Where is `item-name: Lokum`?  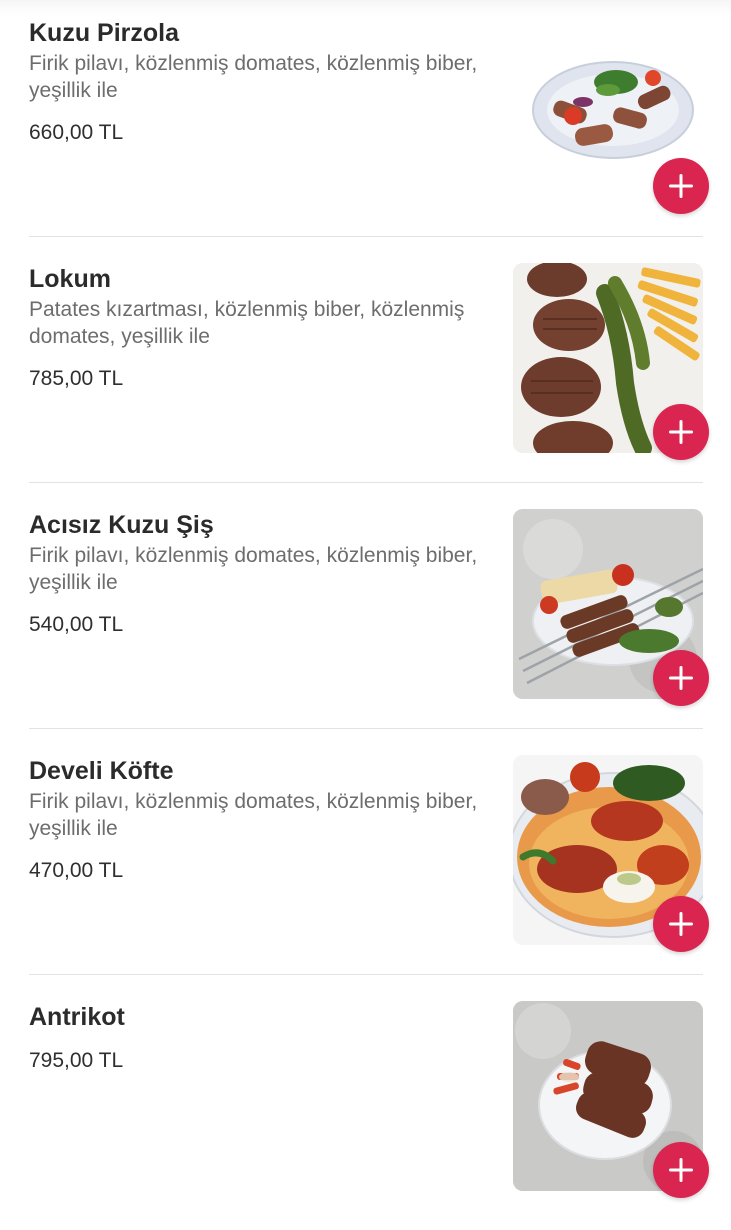
item-name: Lokum is located at coordinates (70, 279).